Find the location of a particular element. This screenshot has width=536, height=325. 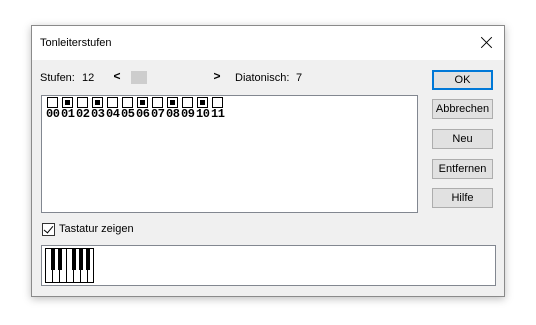

scale-step: 11 is located at coordinates (218, 109).